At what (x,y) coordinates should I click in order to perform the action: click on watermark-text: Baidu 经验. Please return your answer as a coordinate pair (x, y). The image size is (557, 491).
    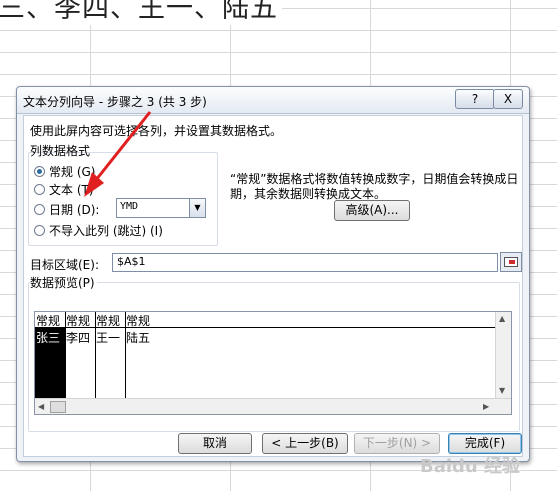
    Looking at the image, I should click on (470, 466).